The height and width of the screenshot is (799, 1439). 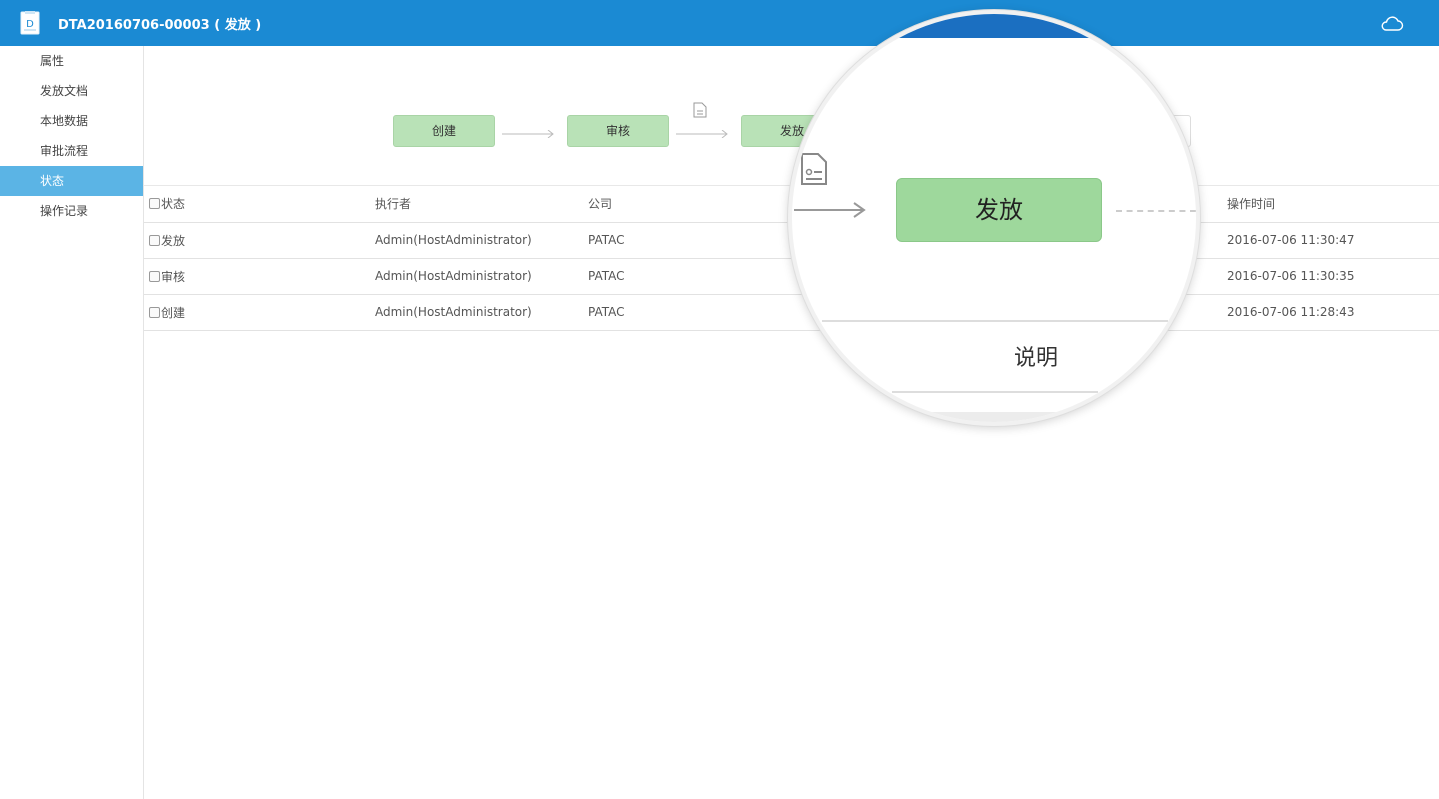 I want to click on cell-status: 发放, so click(x=259, y=240).